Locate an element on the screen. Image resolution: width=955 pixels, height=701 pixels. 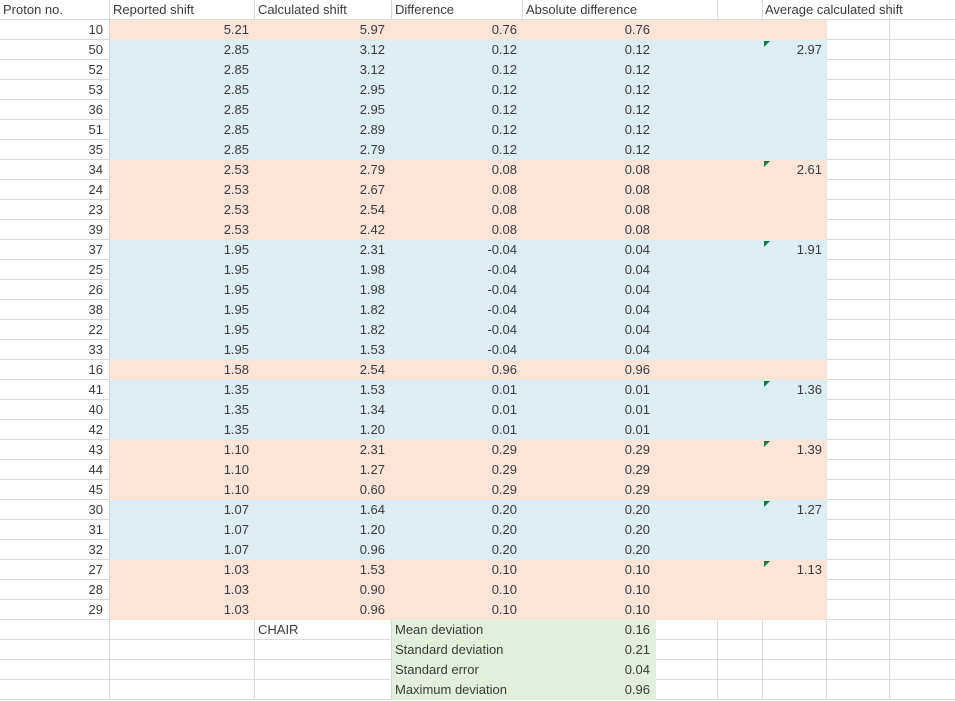
cell-absolute-difference: 0.76 is located at coordinates (589, 30).